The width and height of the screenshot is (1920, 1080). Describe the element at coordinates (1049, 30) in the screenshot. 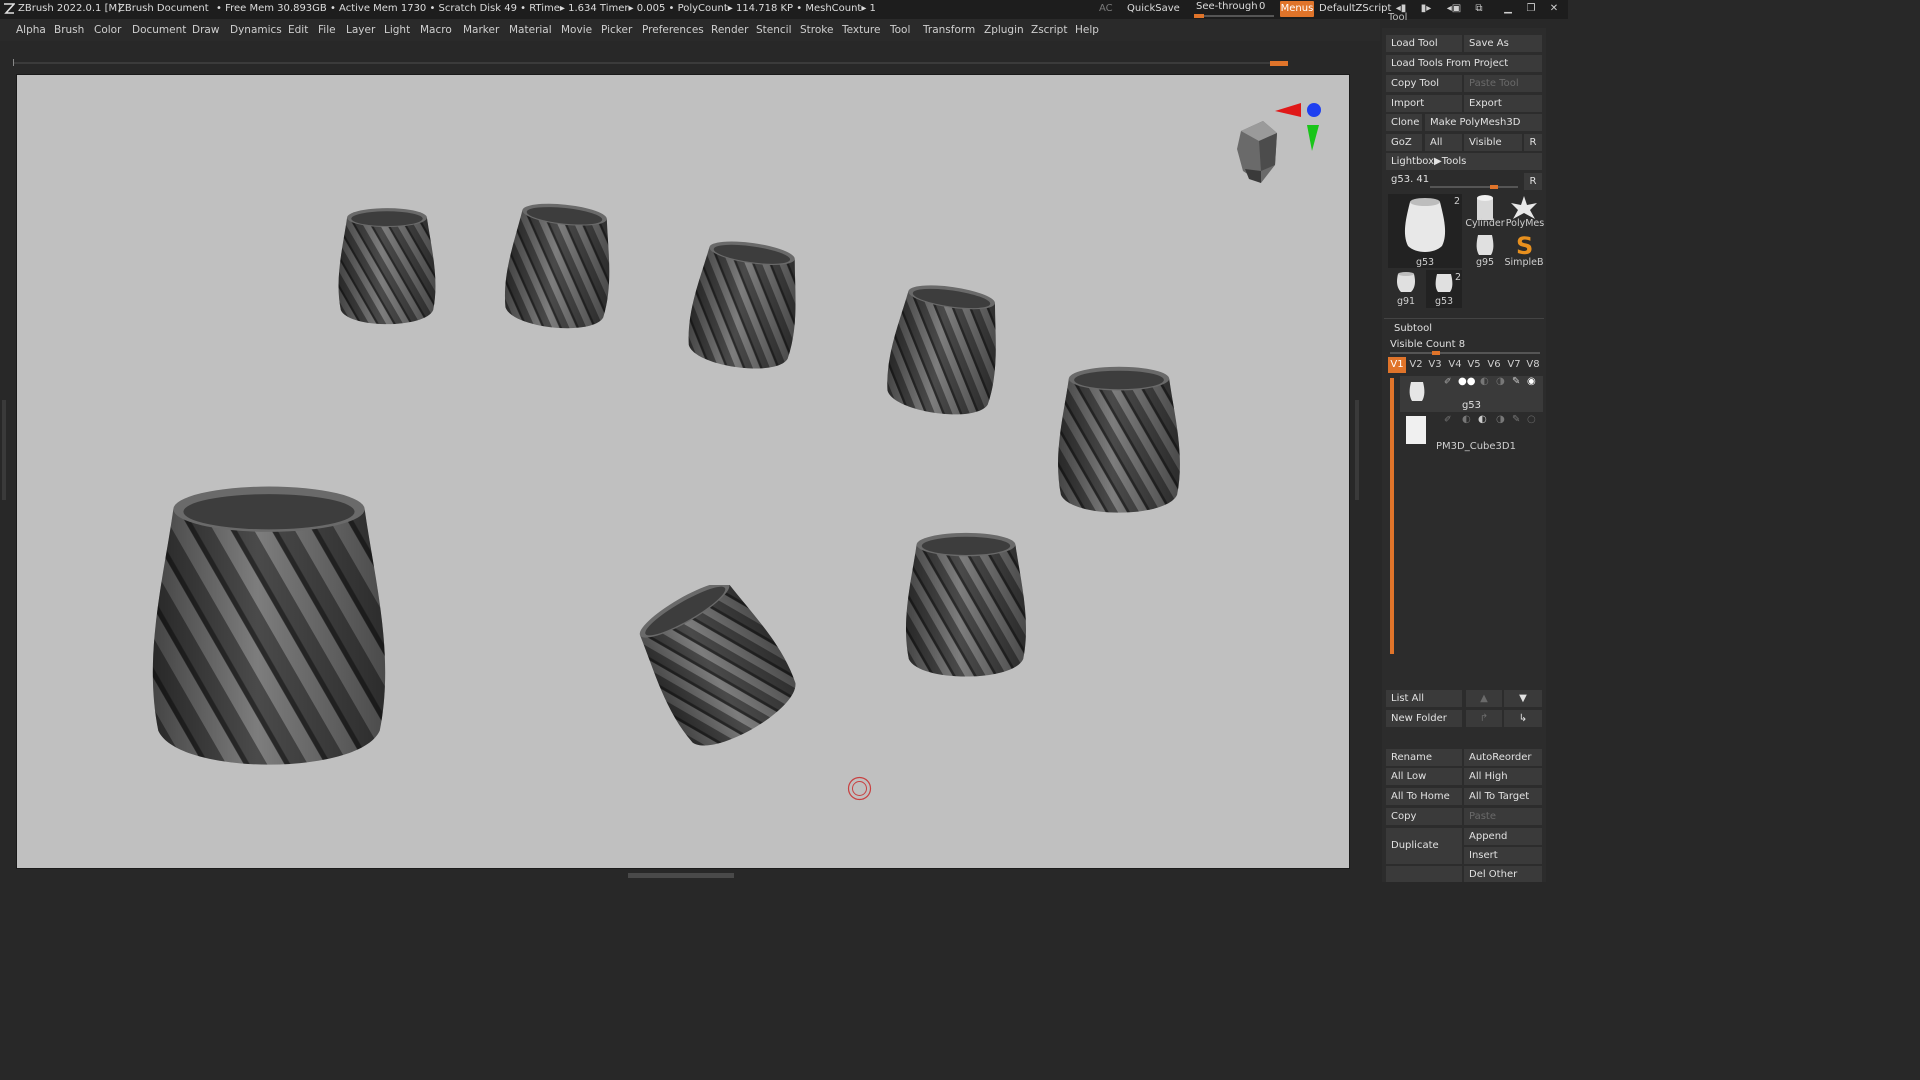

I see `menu-zscript: Zscript` at that location.